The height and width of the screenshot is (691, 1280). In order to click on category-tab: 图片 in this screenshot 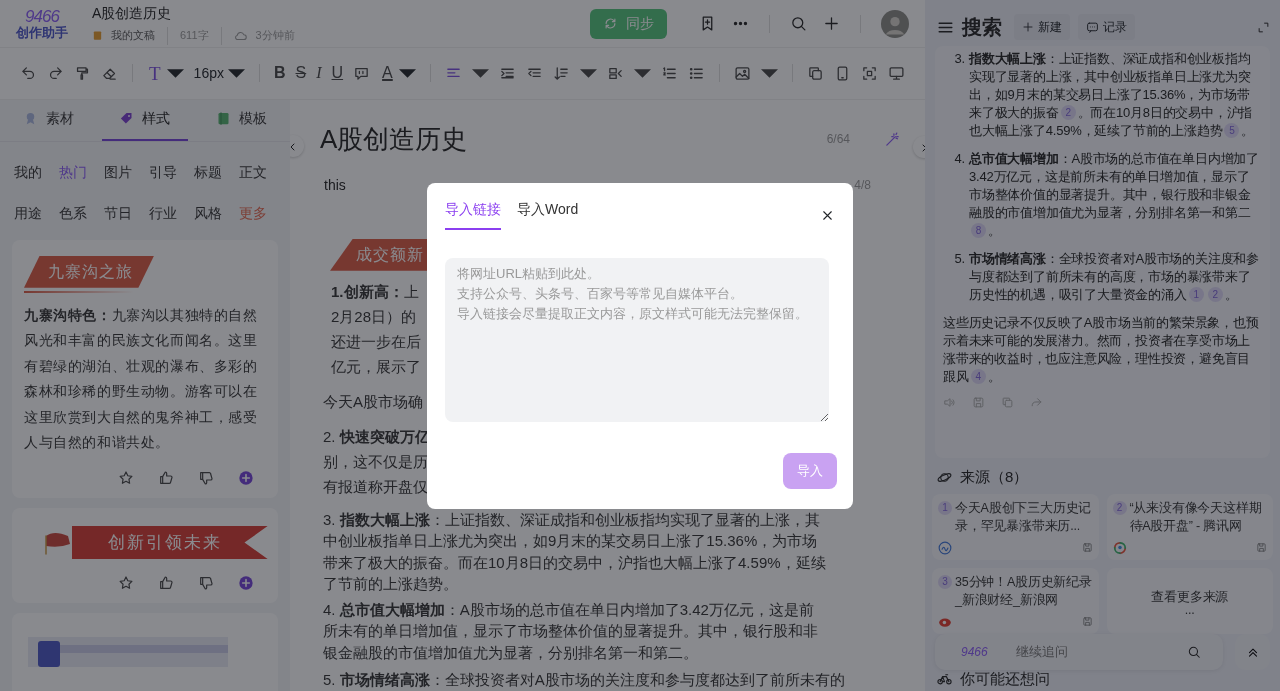, I will do `click(126, 172)`.